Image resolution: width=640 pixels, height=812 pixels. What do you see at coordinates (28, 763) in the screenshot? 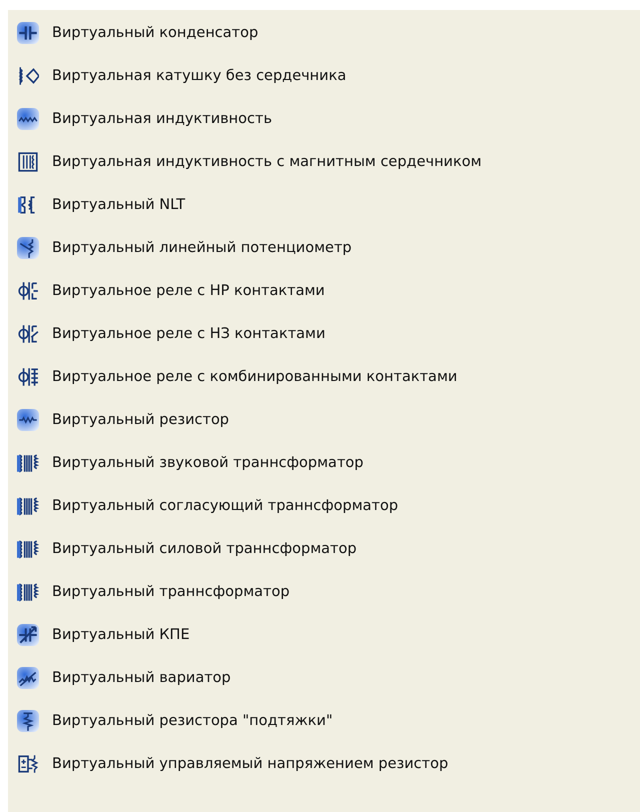
I see `controlled-resistor-icon` at bounding box center [28, 763].